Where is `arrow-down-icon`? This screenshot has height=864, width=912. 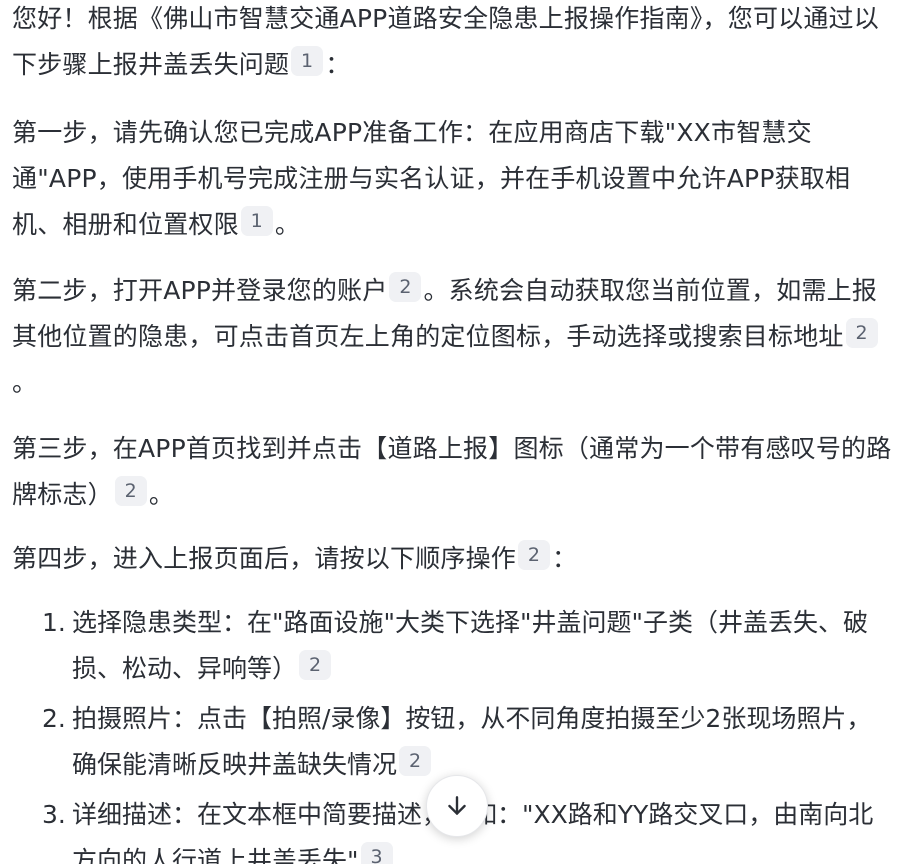
arrow-down-icon is located at coordinates (457, 806).